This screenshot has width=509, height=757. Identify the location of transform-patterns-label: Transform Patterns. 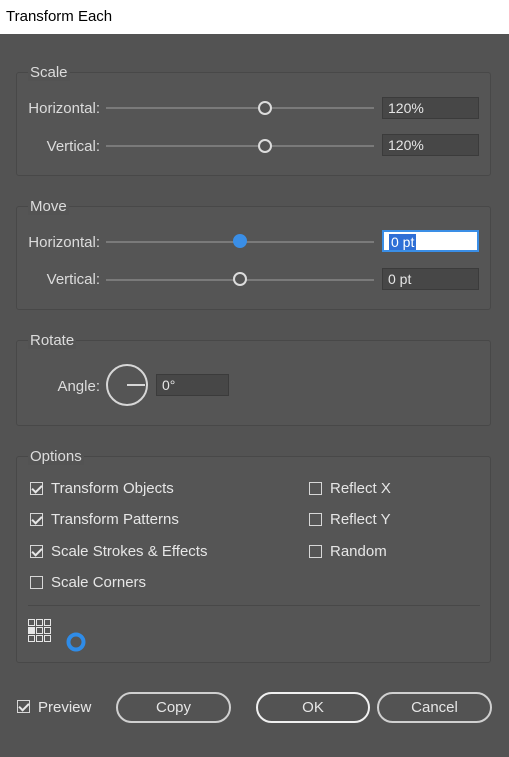
(115, 519).